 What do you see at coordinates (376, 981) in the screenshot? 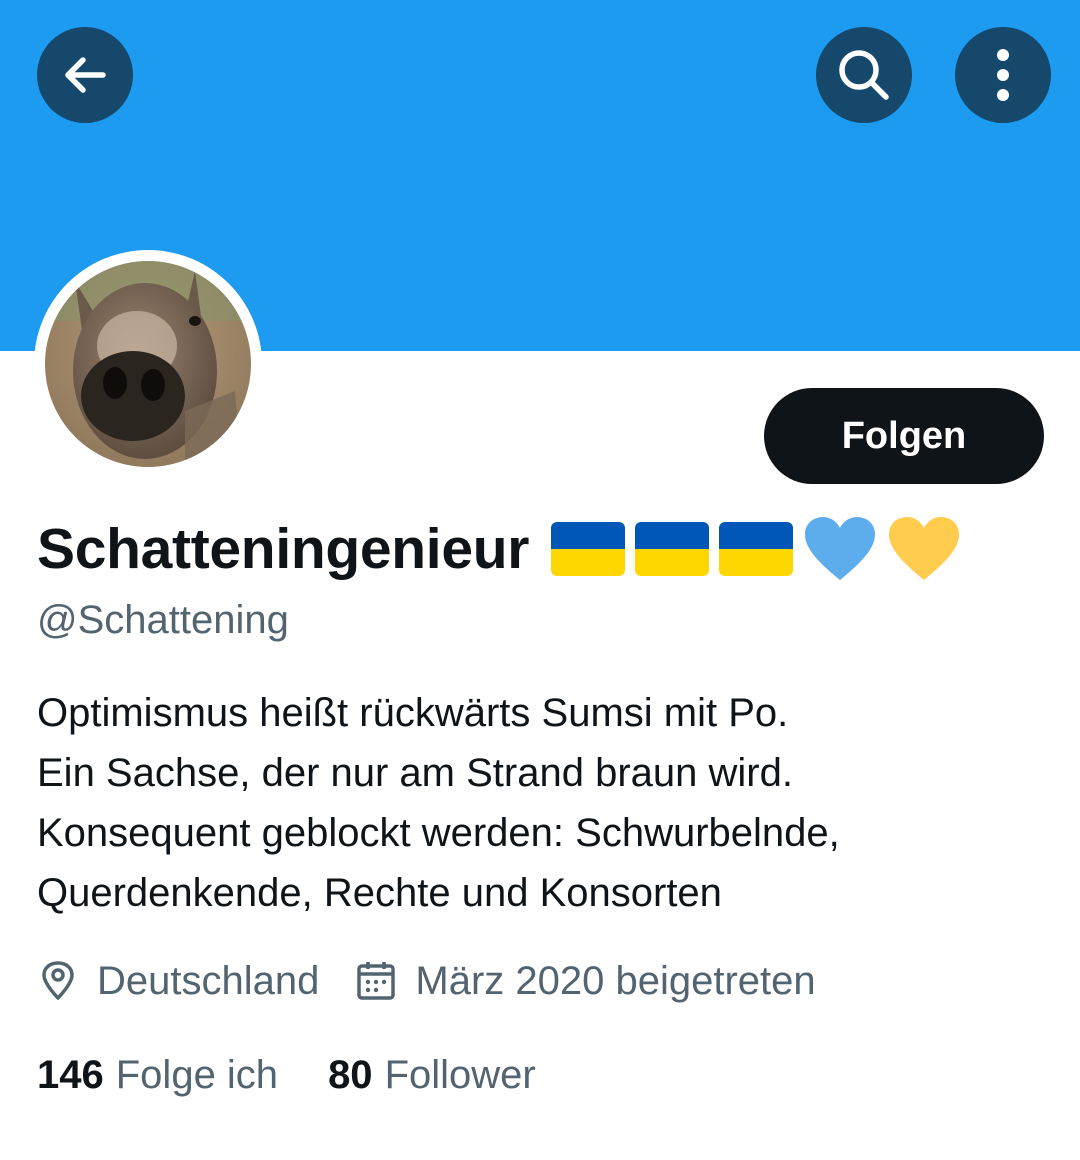
I see `calendar-icon` at bounding box center [376, 981].